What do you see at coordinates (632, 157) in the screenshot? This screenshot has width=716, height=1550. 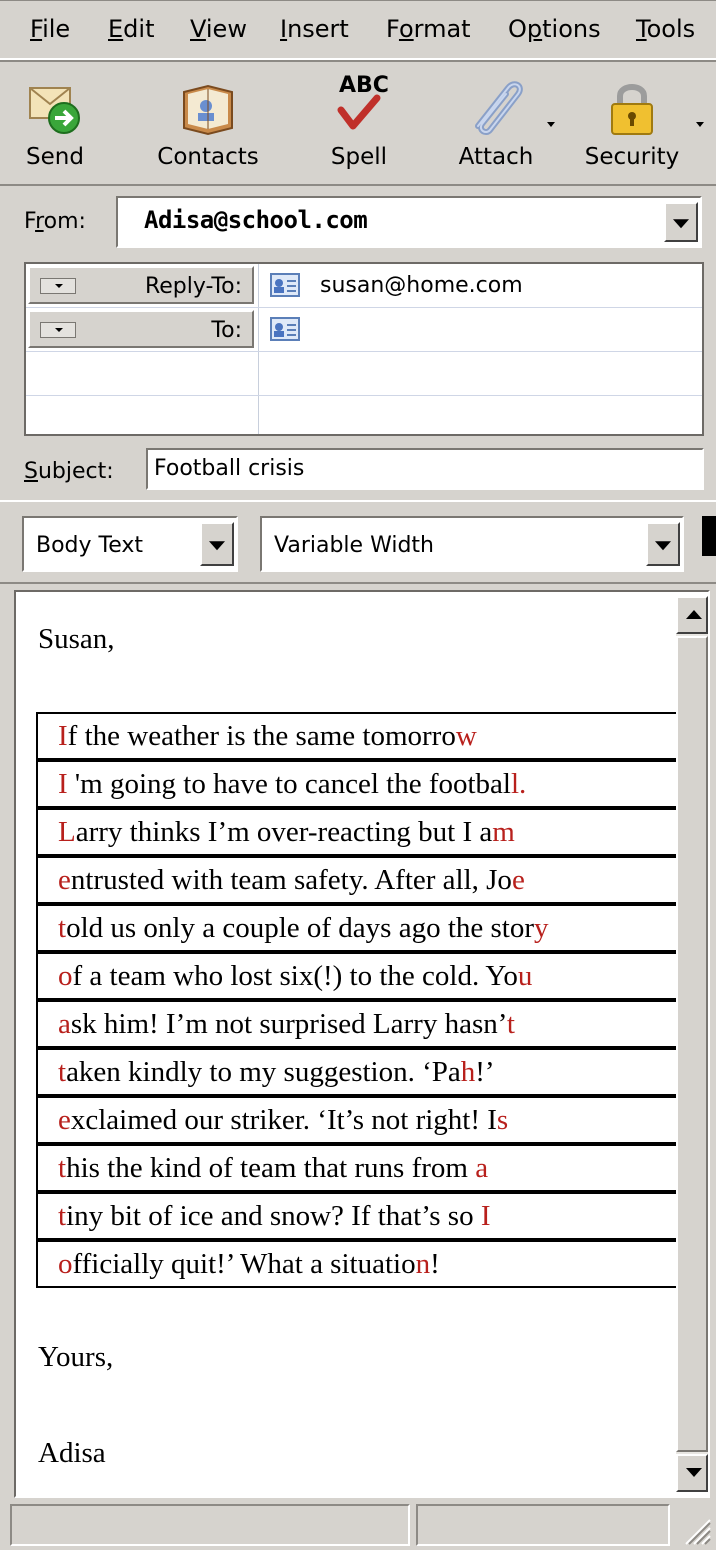 I see `security-label: Security` at bounding box center [632, 157].